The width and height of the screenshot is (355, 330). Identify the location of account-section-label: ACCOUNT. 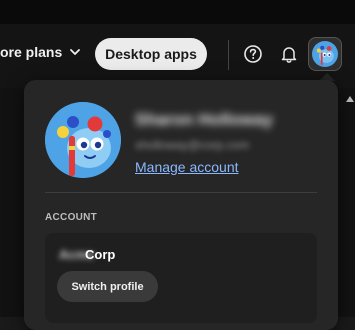
(71, 217).